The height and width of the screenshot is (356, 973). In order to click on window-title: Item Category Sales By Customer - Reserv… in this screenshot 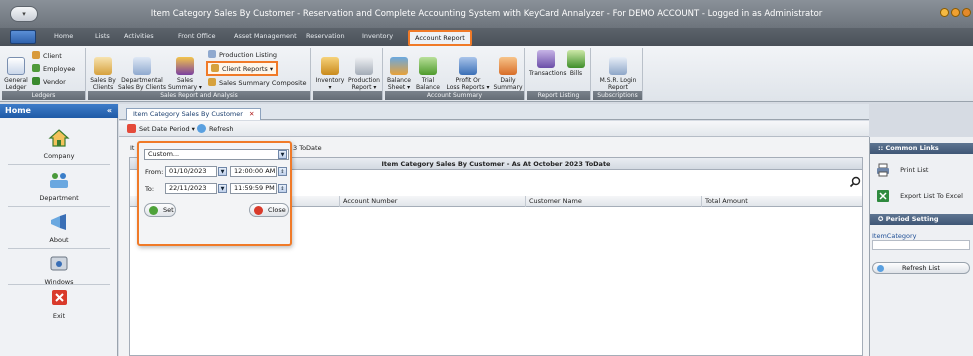, I will do `click(486, 14)`.